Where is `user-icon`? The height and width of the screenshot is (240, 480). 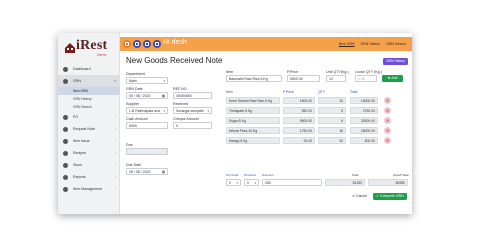
user-icon is located at coordinates (157, 44).